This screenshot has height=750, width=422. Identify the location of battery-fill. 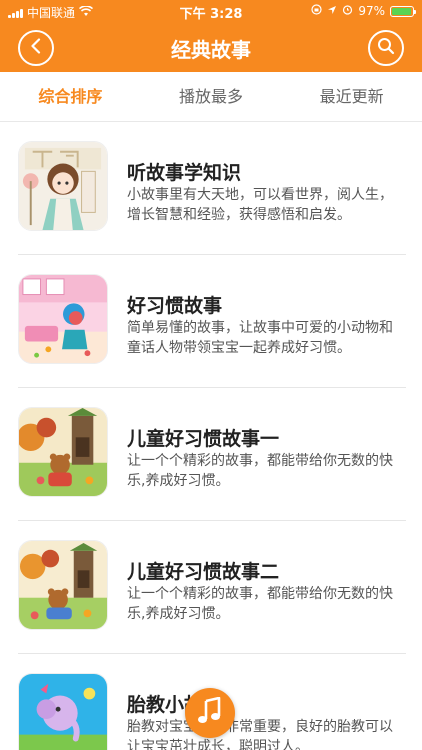
(402, 11).